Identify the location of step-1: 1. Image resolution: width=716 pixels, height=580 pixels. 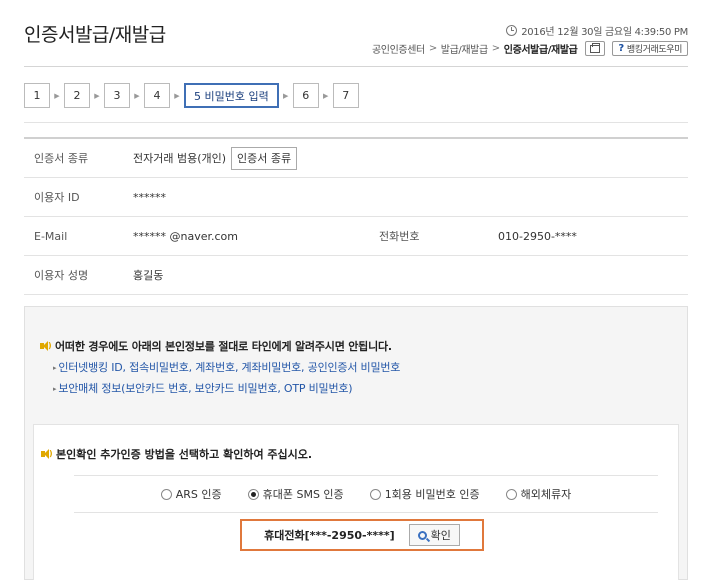
(37, 95).